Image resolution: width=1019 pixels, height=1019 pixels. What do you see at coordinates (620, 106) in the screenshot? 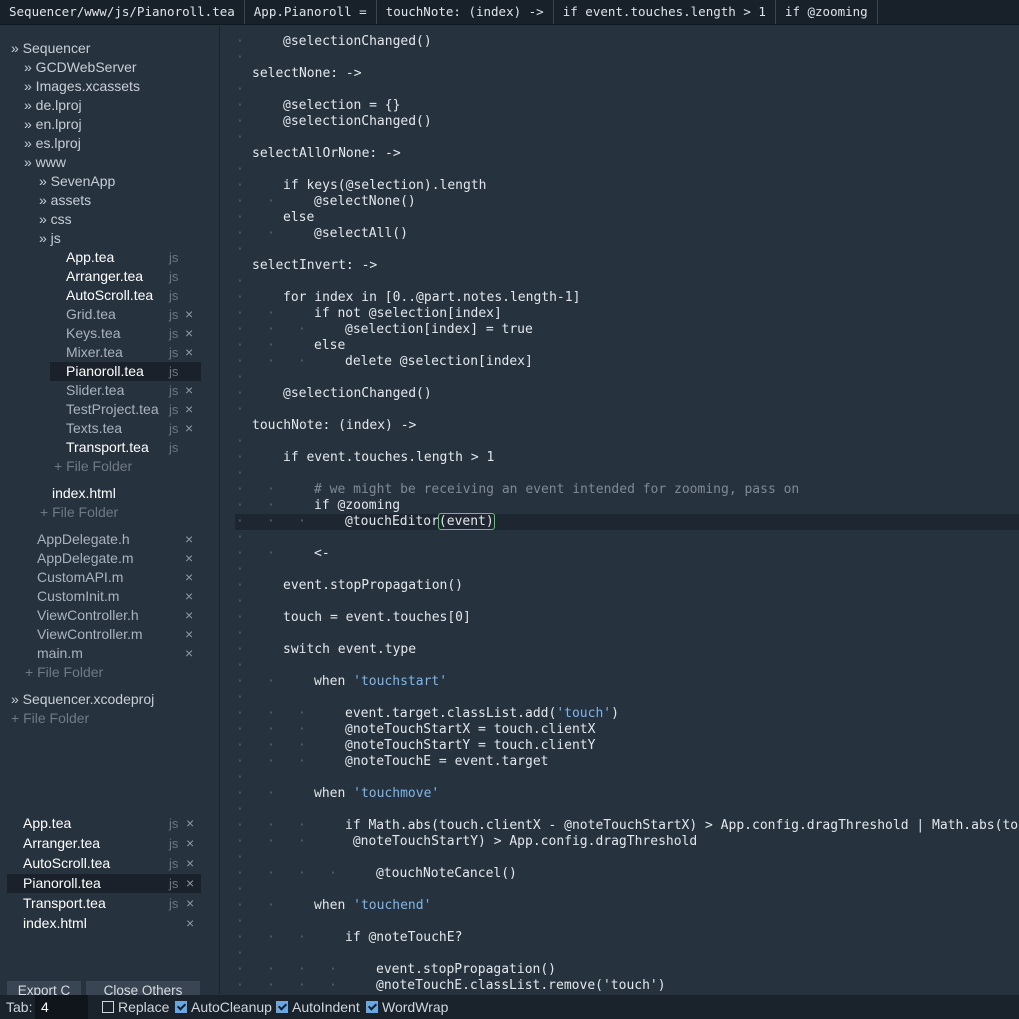
I see `code-line: · @selection = {}` at bounding box center [620, 106].